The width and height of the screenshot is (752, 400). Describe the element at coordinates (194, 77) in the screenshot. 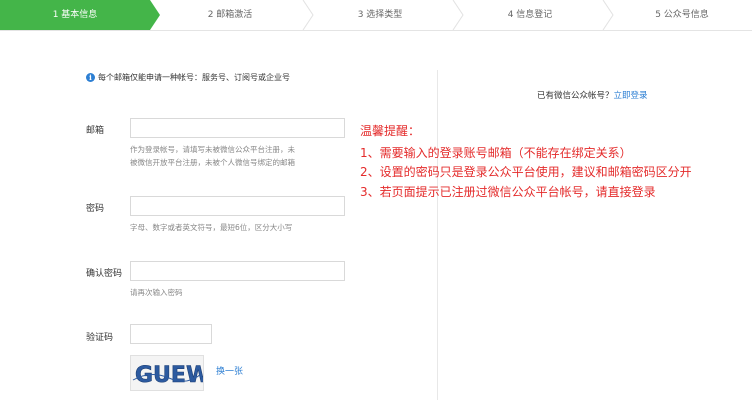

I see `notice-text: 每个邮箱仅能申请一种帐号：服务号、订阅号或企业号` at that location.